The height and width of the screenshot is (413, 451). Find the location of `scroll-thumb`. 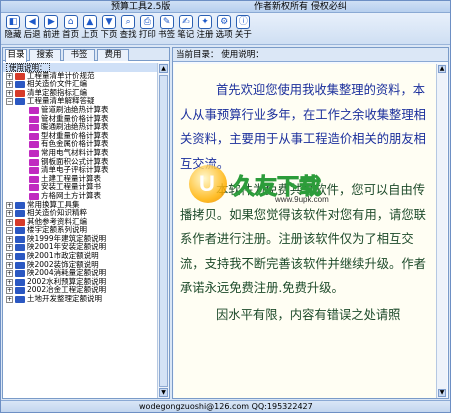

scroll-thumb is located at coordinates (163, 231).